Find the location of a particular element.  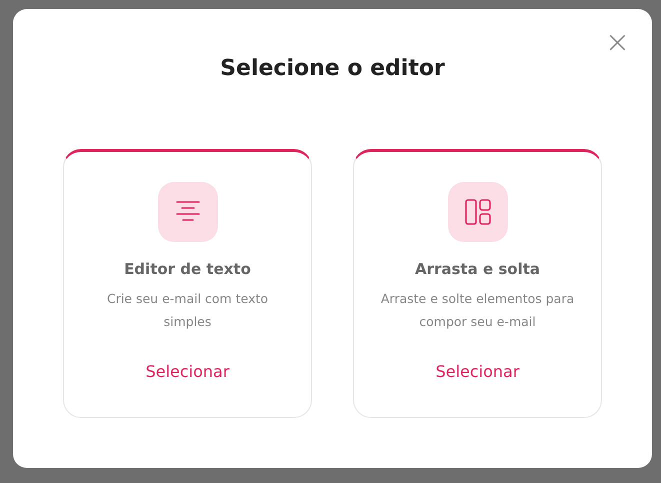

option-description: Arraste e solte elementos para compor seu e-mail is located at coordinates (478, 310).